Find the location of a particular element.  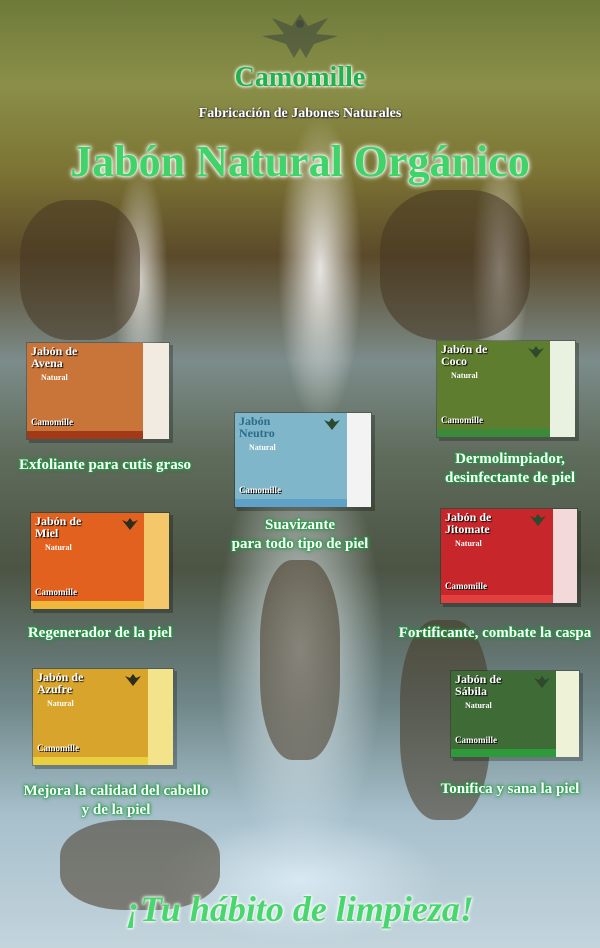

eagle-emblem-icon is located at coordinates (300, 36).